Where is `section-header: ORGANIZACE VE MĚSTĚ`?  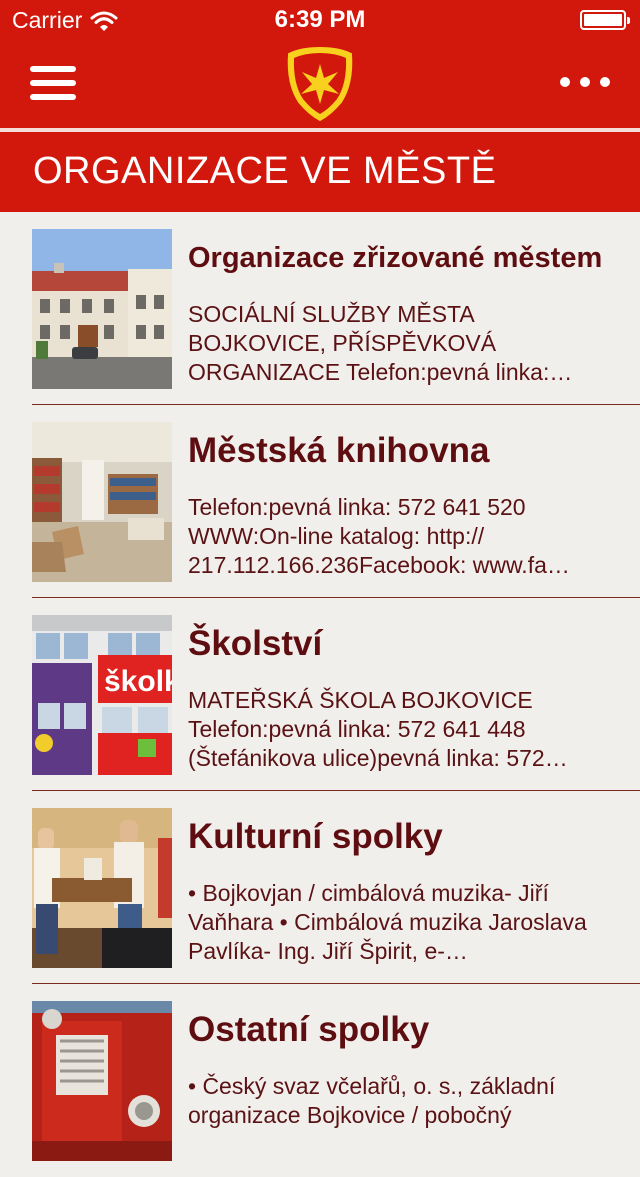 section-header: ORGANIZACE VE MĚSTĚ is located at coordinates (320, 172).